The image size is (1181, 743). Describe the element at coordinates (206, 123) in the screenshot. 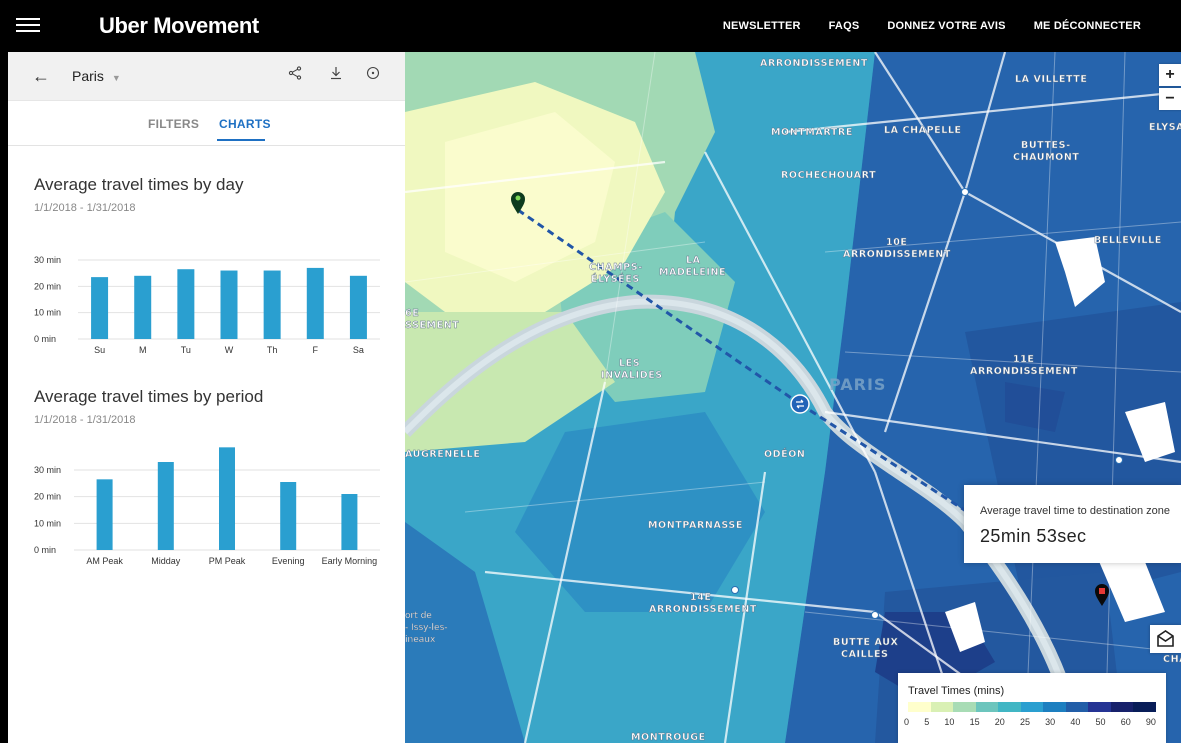

I see `panel-tabs: FILTERS CHARTS` at that location.